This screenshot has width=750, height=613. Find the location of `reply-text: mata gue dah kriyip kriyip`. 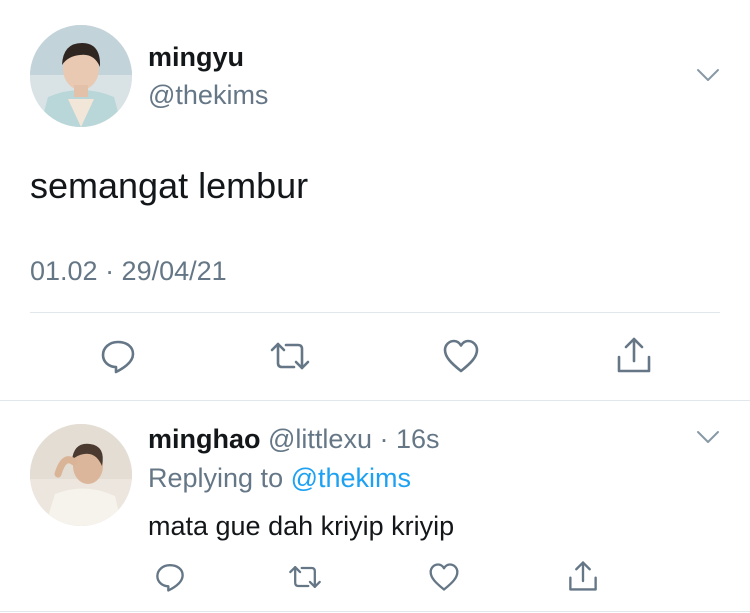

reply-text: mata gue dah kriyip kriyip is located at coordinates (301, 526).